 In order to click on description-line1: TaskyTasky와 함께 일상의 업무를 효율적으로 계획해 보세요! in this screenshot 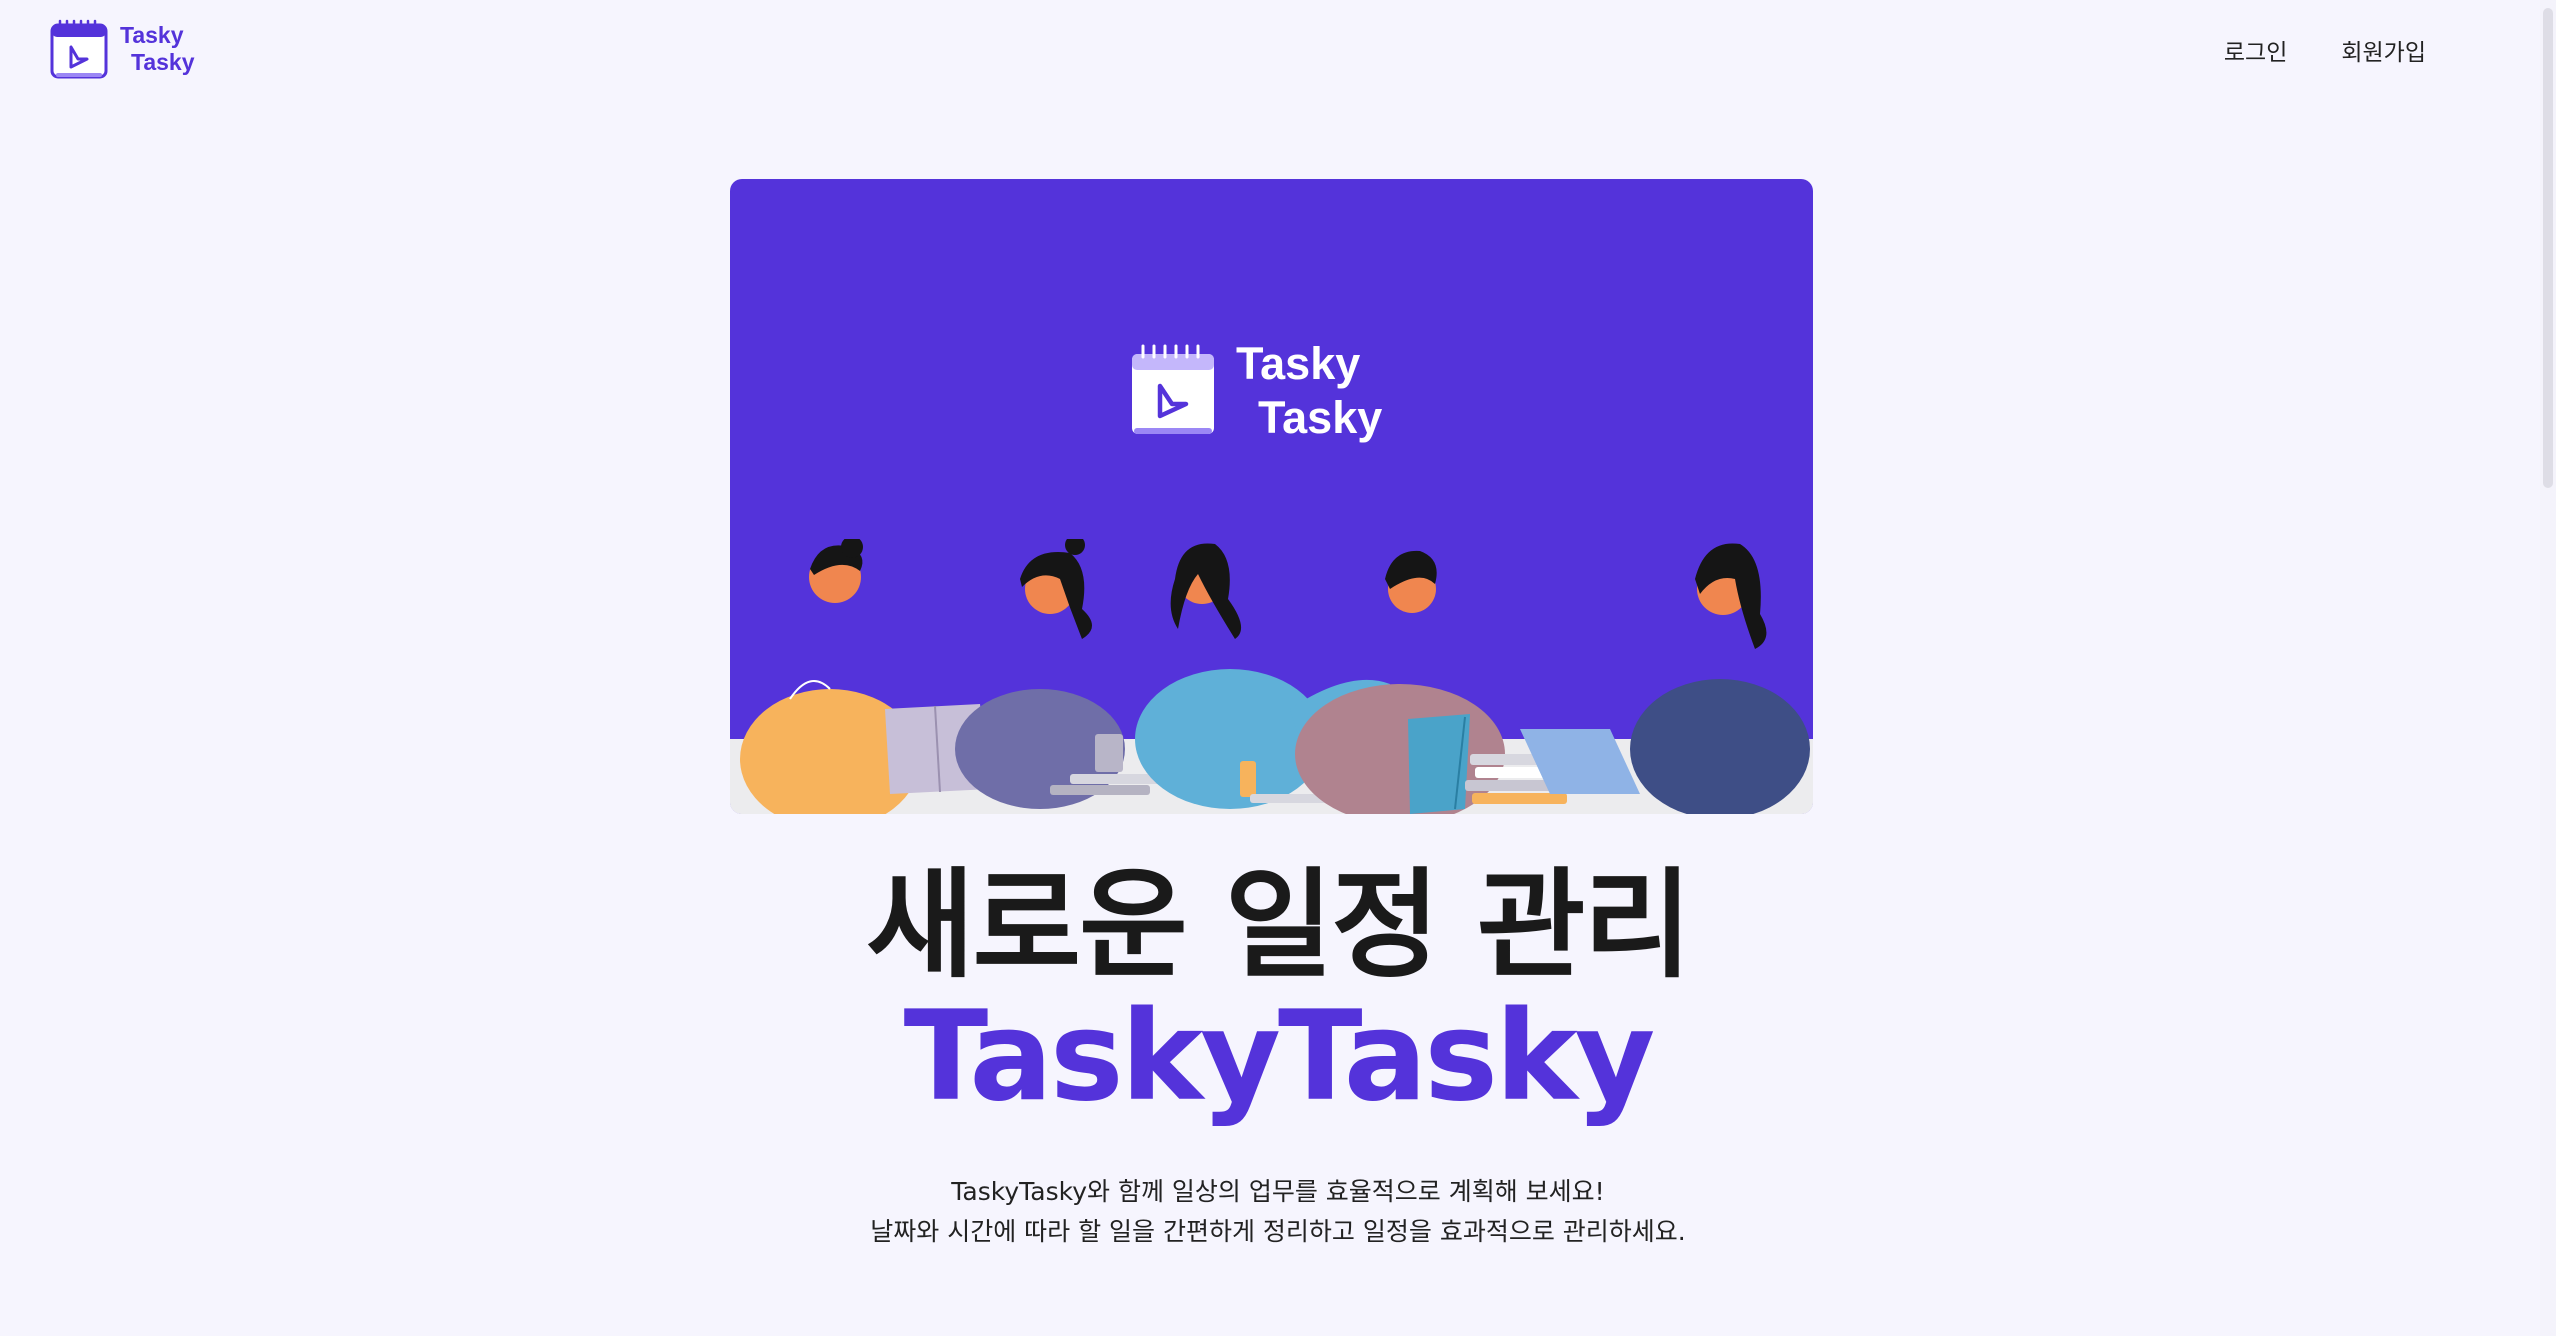, I will do `click(1278, 1191)`.